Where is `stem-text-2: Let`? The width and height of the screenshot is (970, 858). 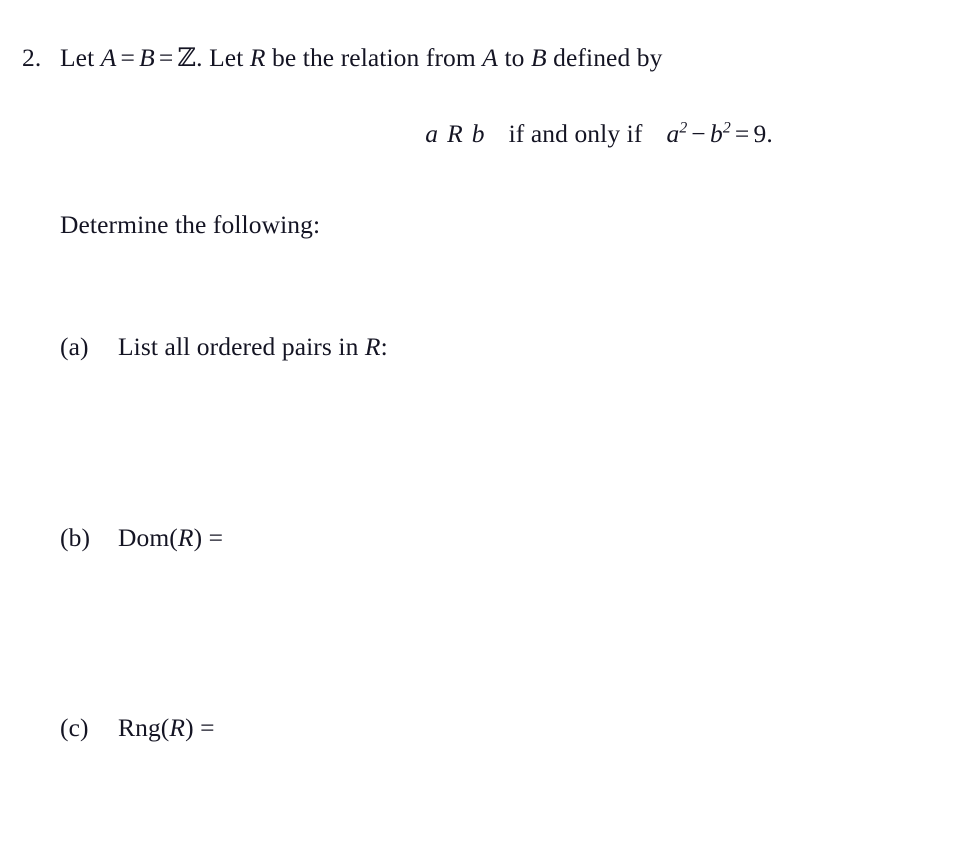 stem-text-2: Let is located at coordinates (229, 57).